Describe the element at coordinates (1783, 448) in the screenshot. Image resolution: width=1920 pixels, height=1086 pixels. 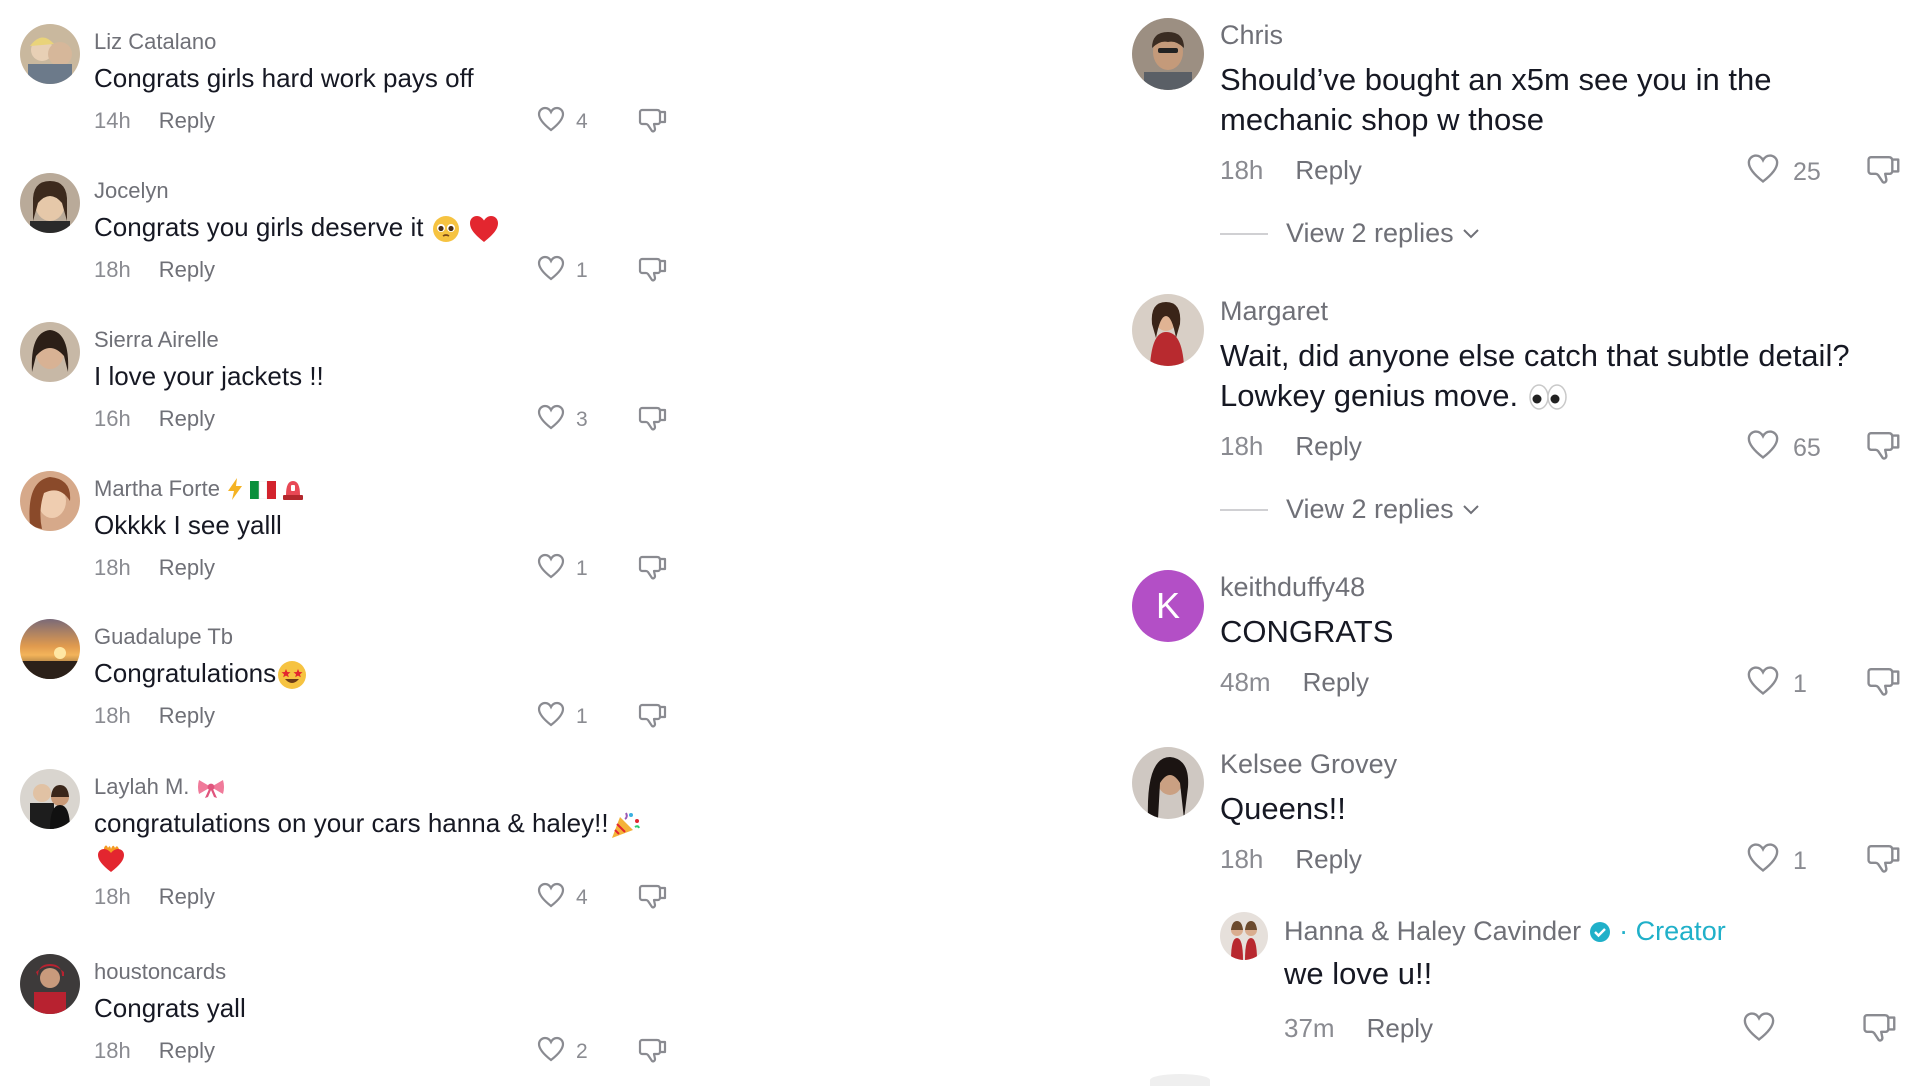
I see `like-button: 65` at that location.